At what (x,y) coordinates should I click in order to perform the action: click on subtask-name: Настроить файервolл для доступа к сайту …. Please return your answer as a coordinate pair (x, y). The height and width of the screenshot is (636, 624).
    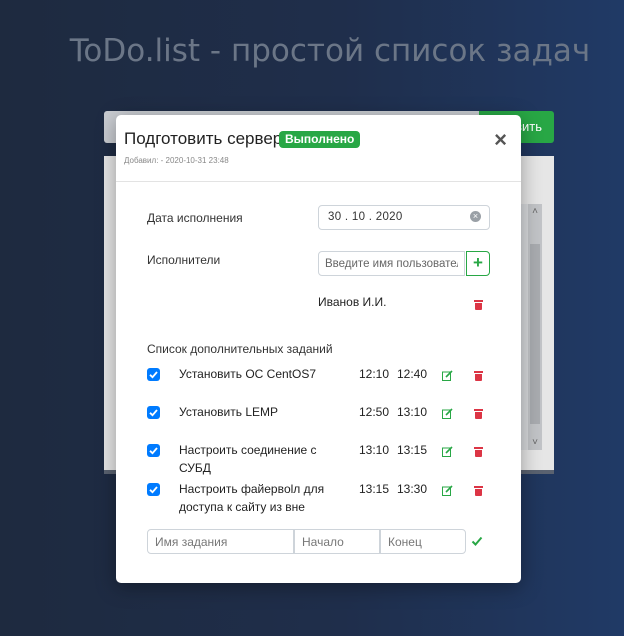
    Looking at the image, I should click on (252, 498).